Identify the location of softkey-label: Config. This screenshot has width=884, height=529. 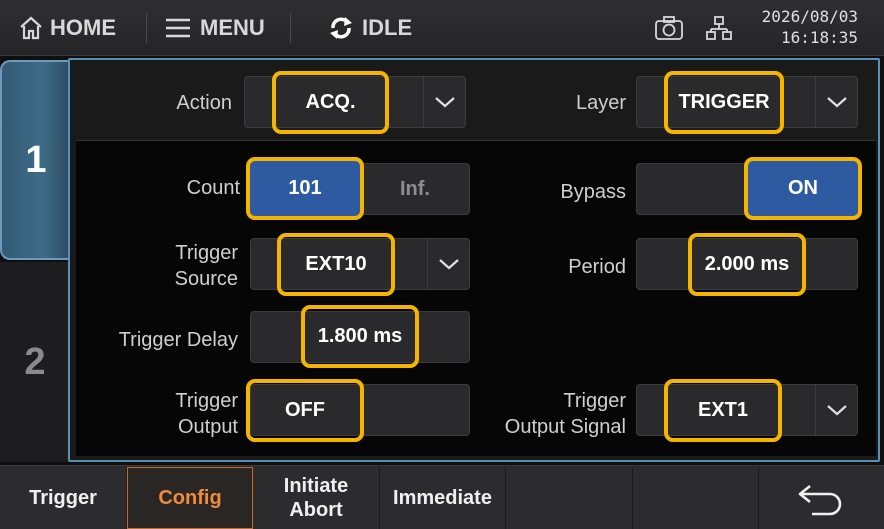
(190, 498).